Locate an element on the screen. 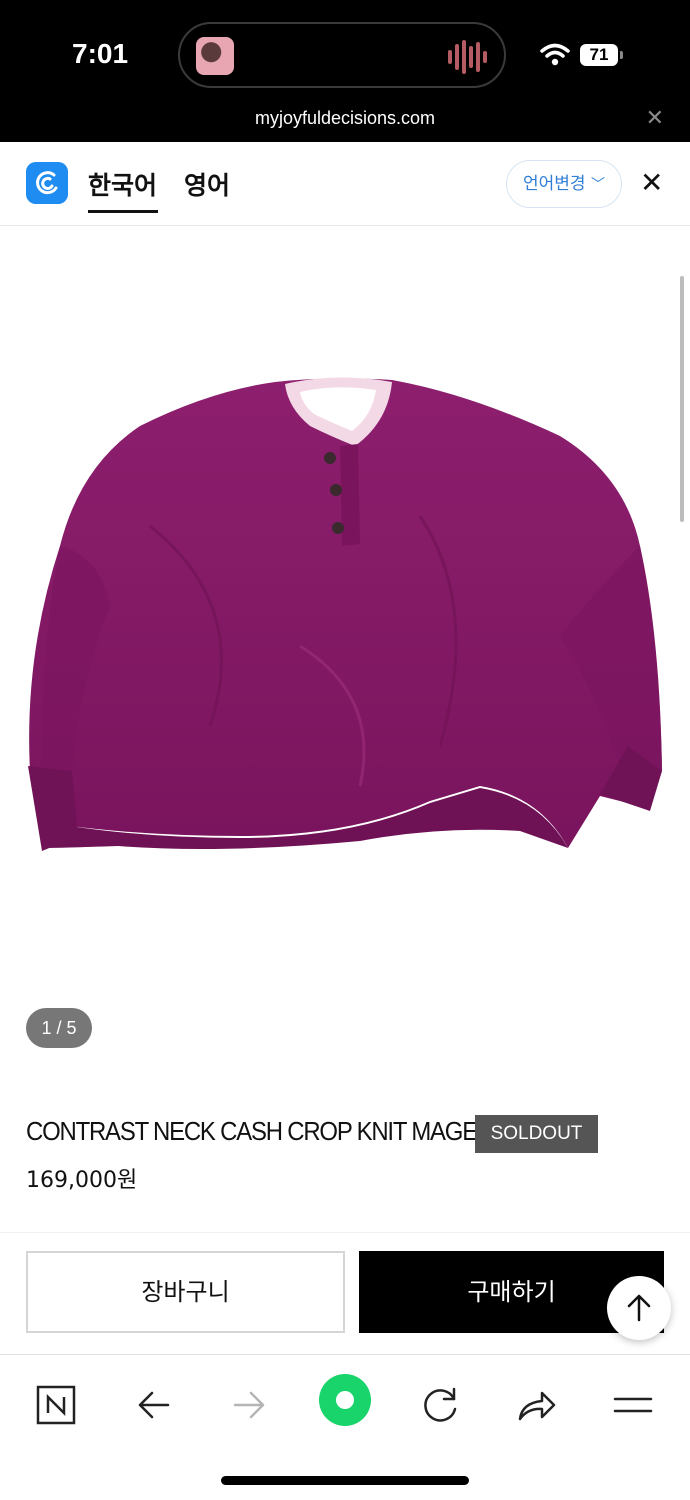 Image resolution: width=690 pixels, height=1500 pixels. dynamic-island is located at coordinates (342, 55).